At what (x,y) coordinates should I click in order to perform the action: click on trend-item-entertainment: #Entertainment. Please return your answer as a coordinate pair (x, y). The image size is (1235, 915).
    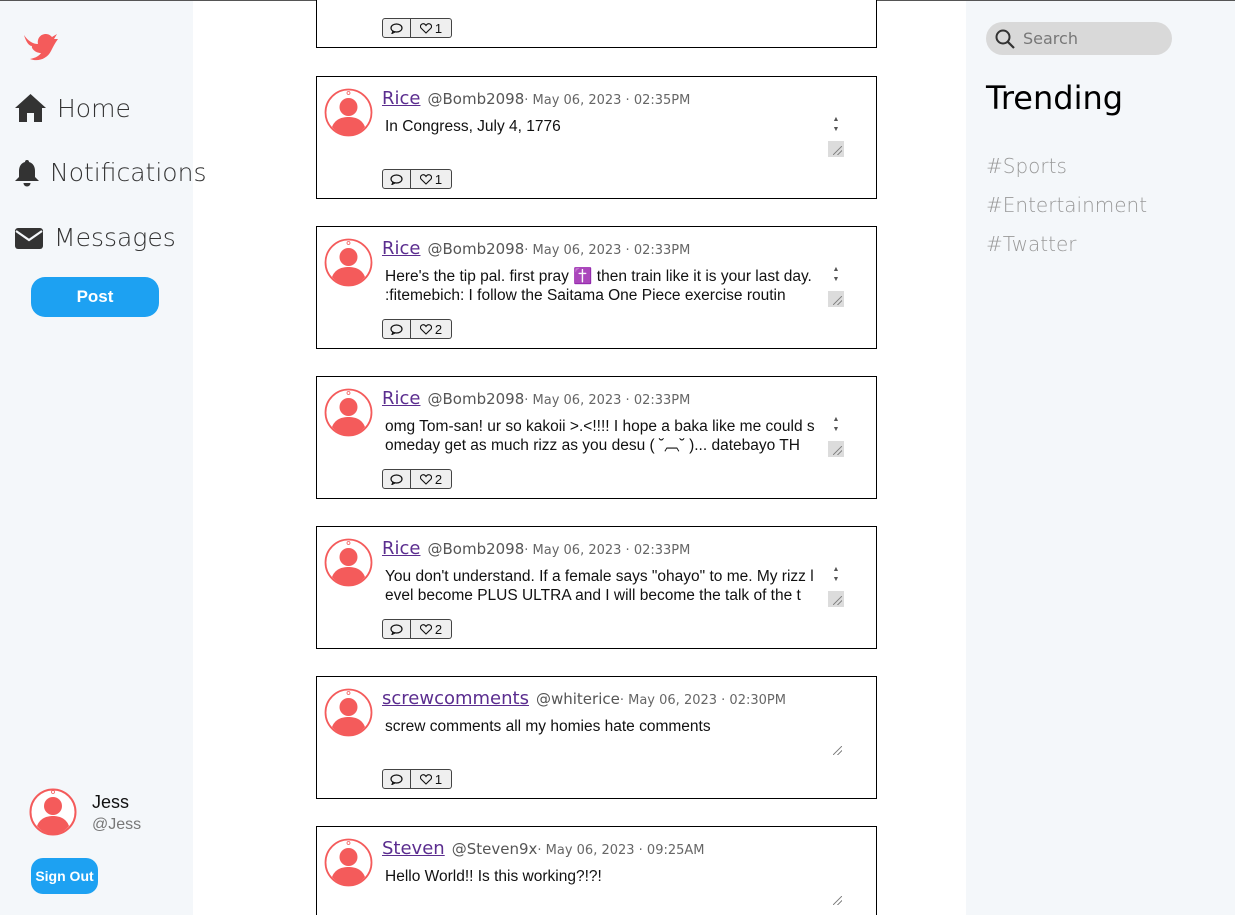
    Looking at the image, I should click on (1066, 205).